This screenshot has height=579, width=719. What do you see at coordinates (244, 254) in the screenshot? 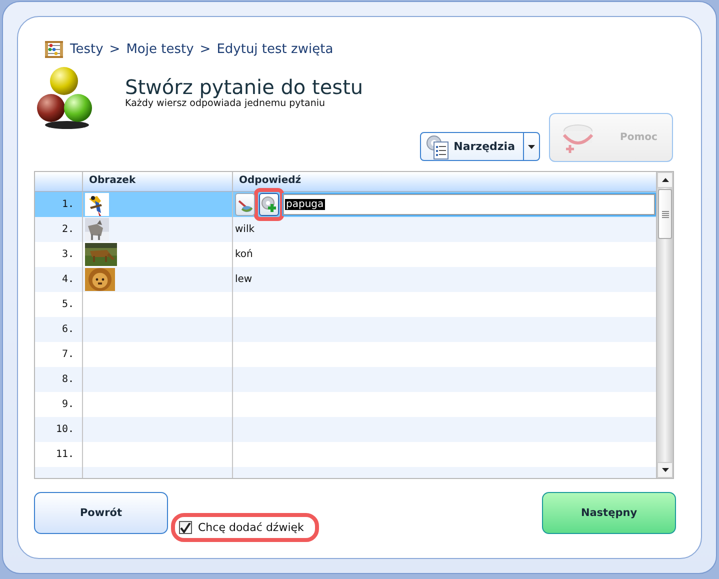
I see `answer-text: koń` at bounding box center [244, 254].